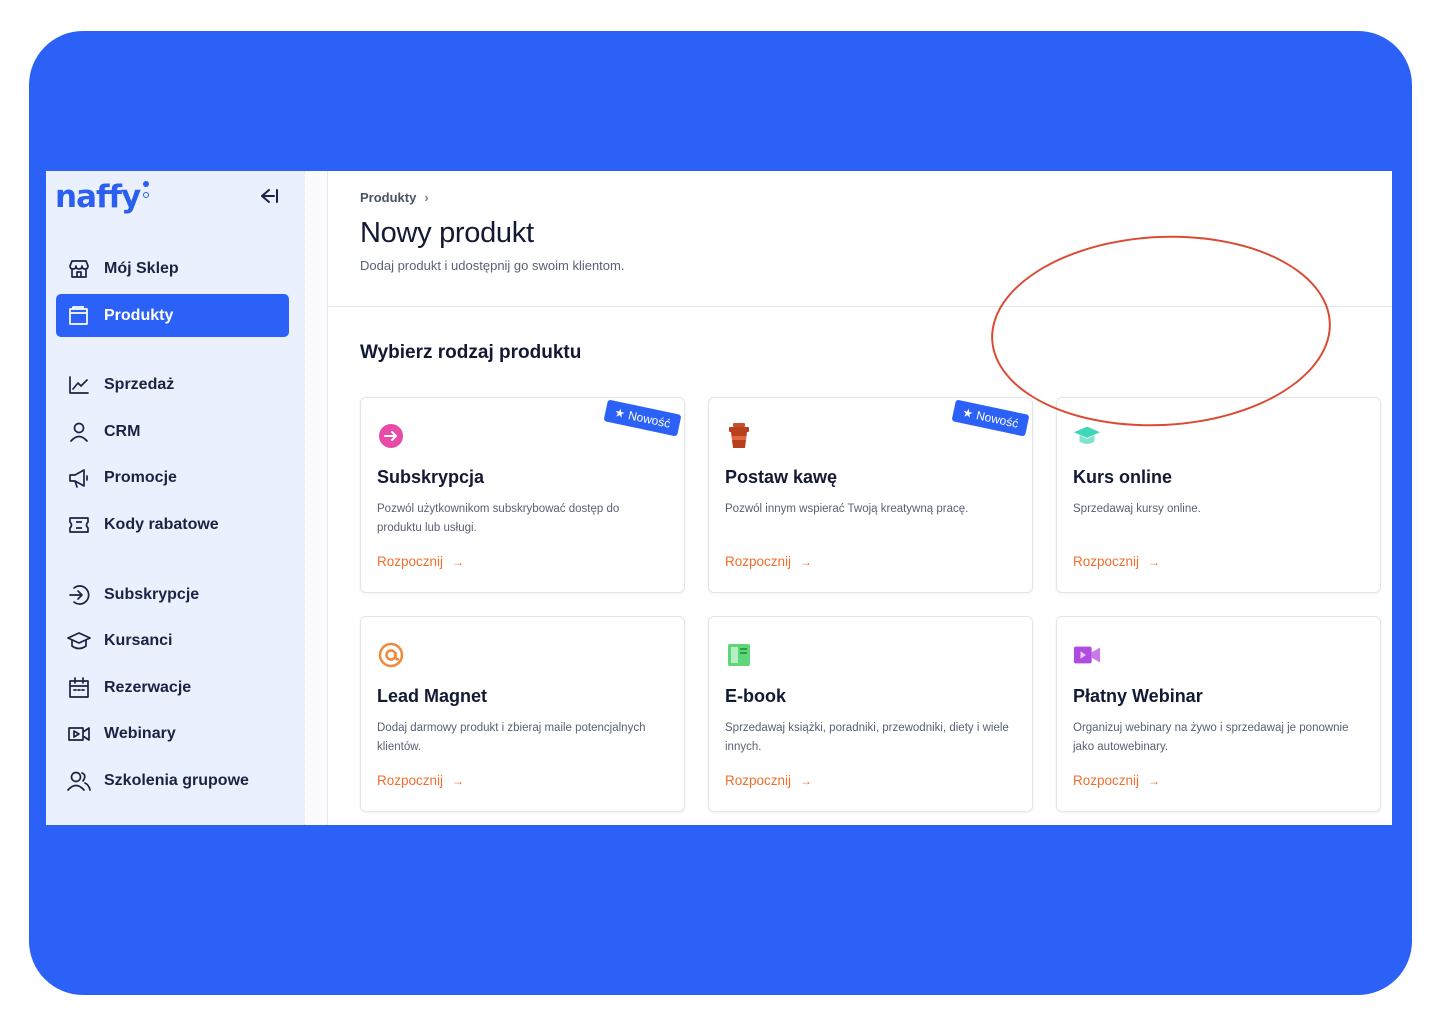 The image size is (1440, 1024). Describe the element at coordinates (316, 498) in the screenshot. I see `sidebar-gutter` at that location.